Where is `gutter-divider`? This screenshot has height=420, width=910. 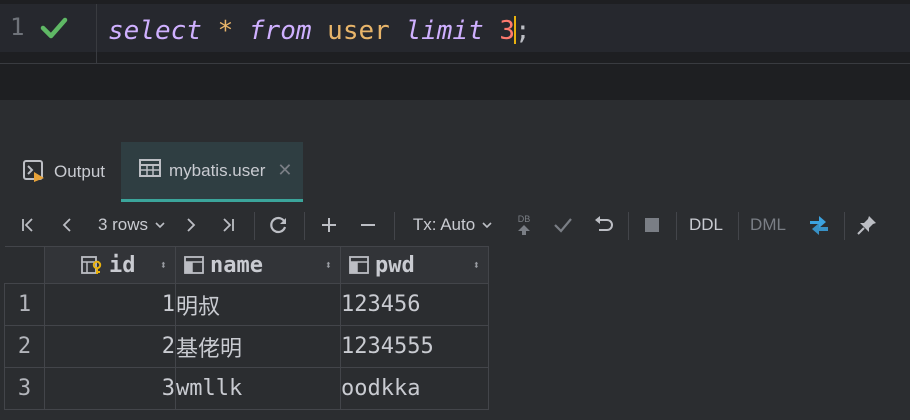
gutter-divider is located at coordinates (96, 34).